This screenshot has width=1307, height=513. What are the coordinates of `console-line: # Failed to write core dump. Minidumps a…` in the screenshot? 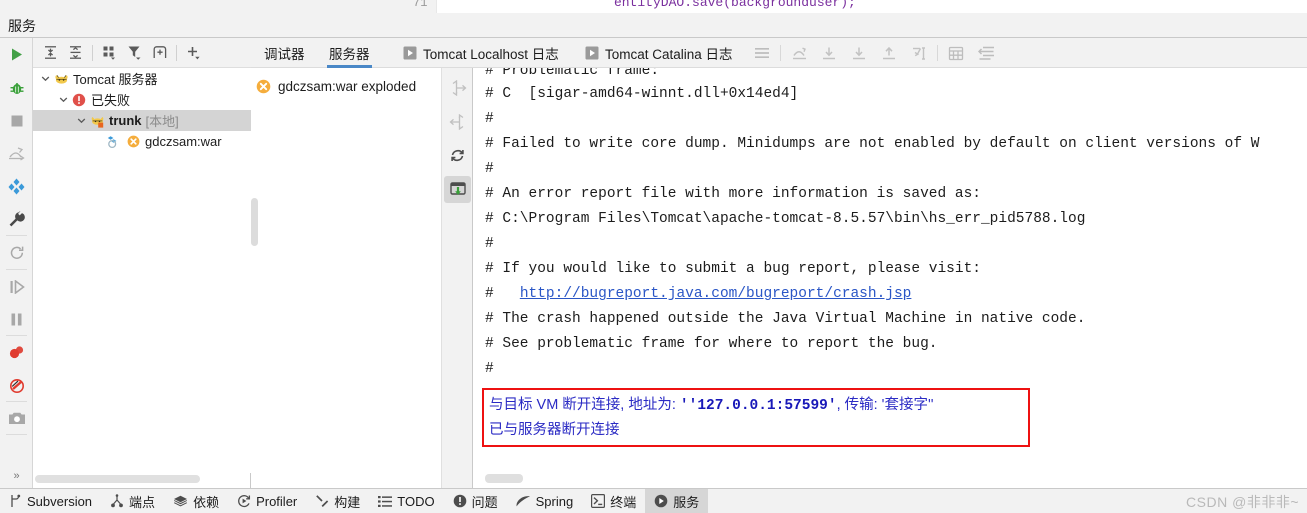 It's located at (872, 144).